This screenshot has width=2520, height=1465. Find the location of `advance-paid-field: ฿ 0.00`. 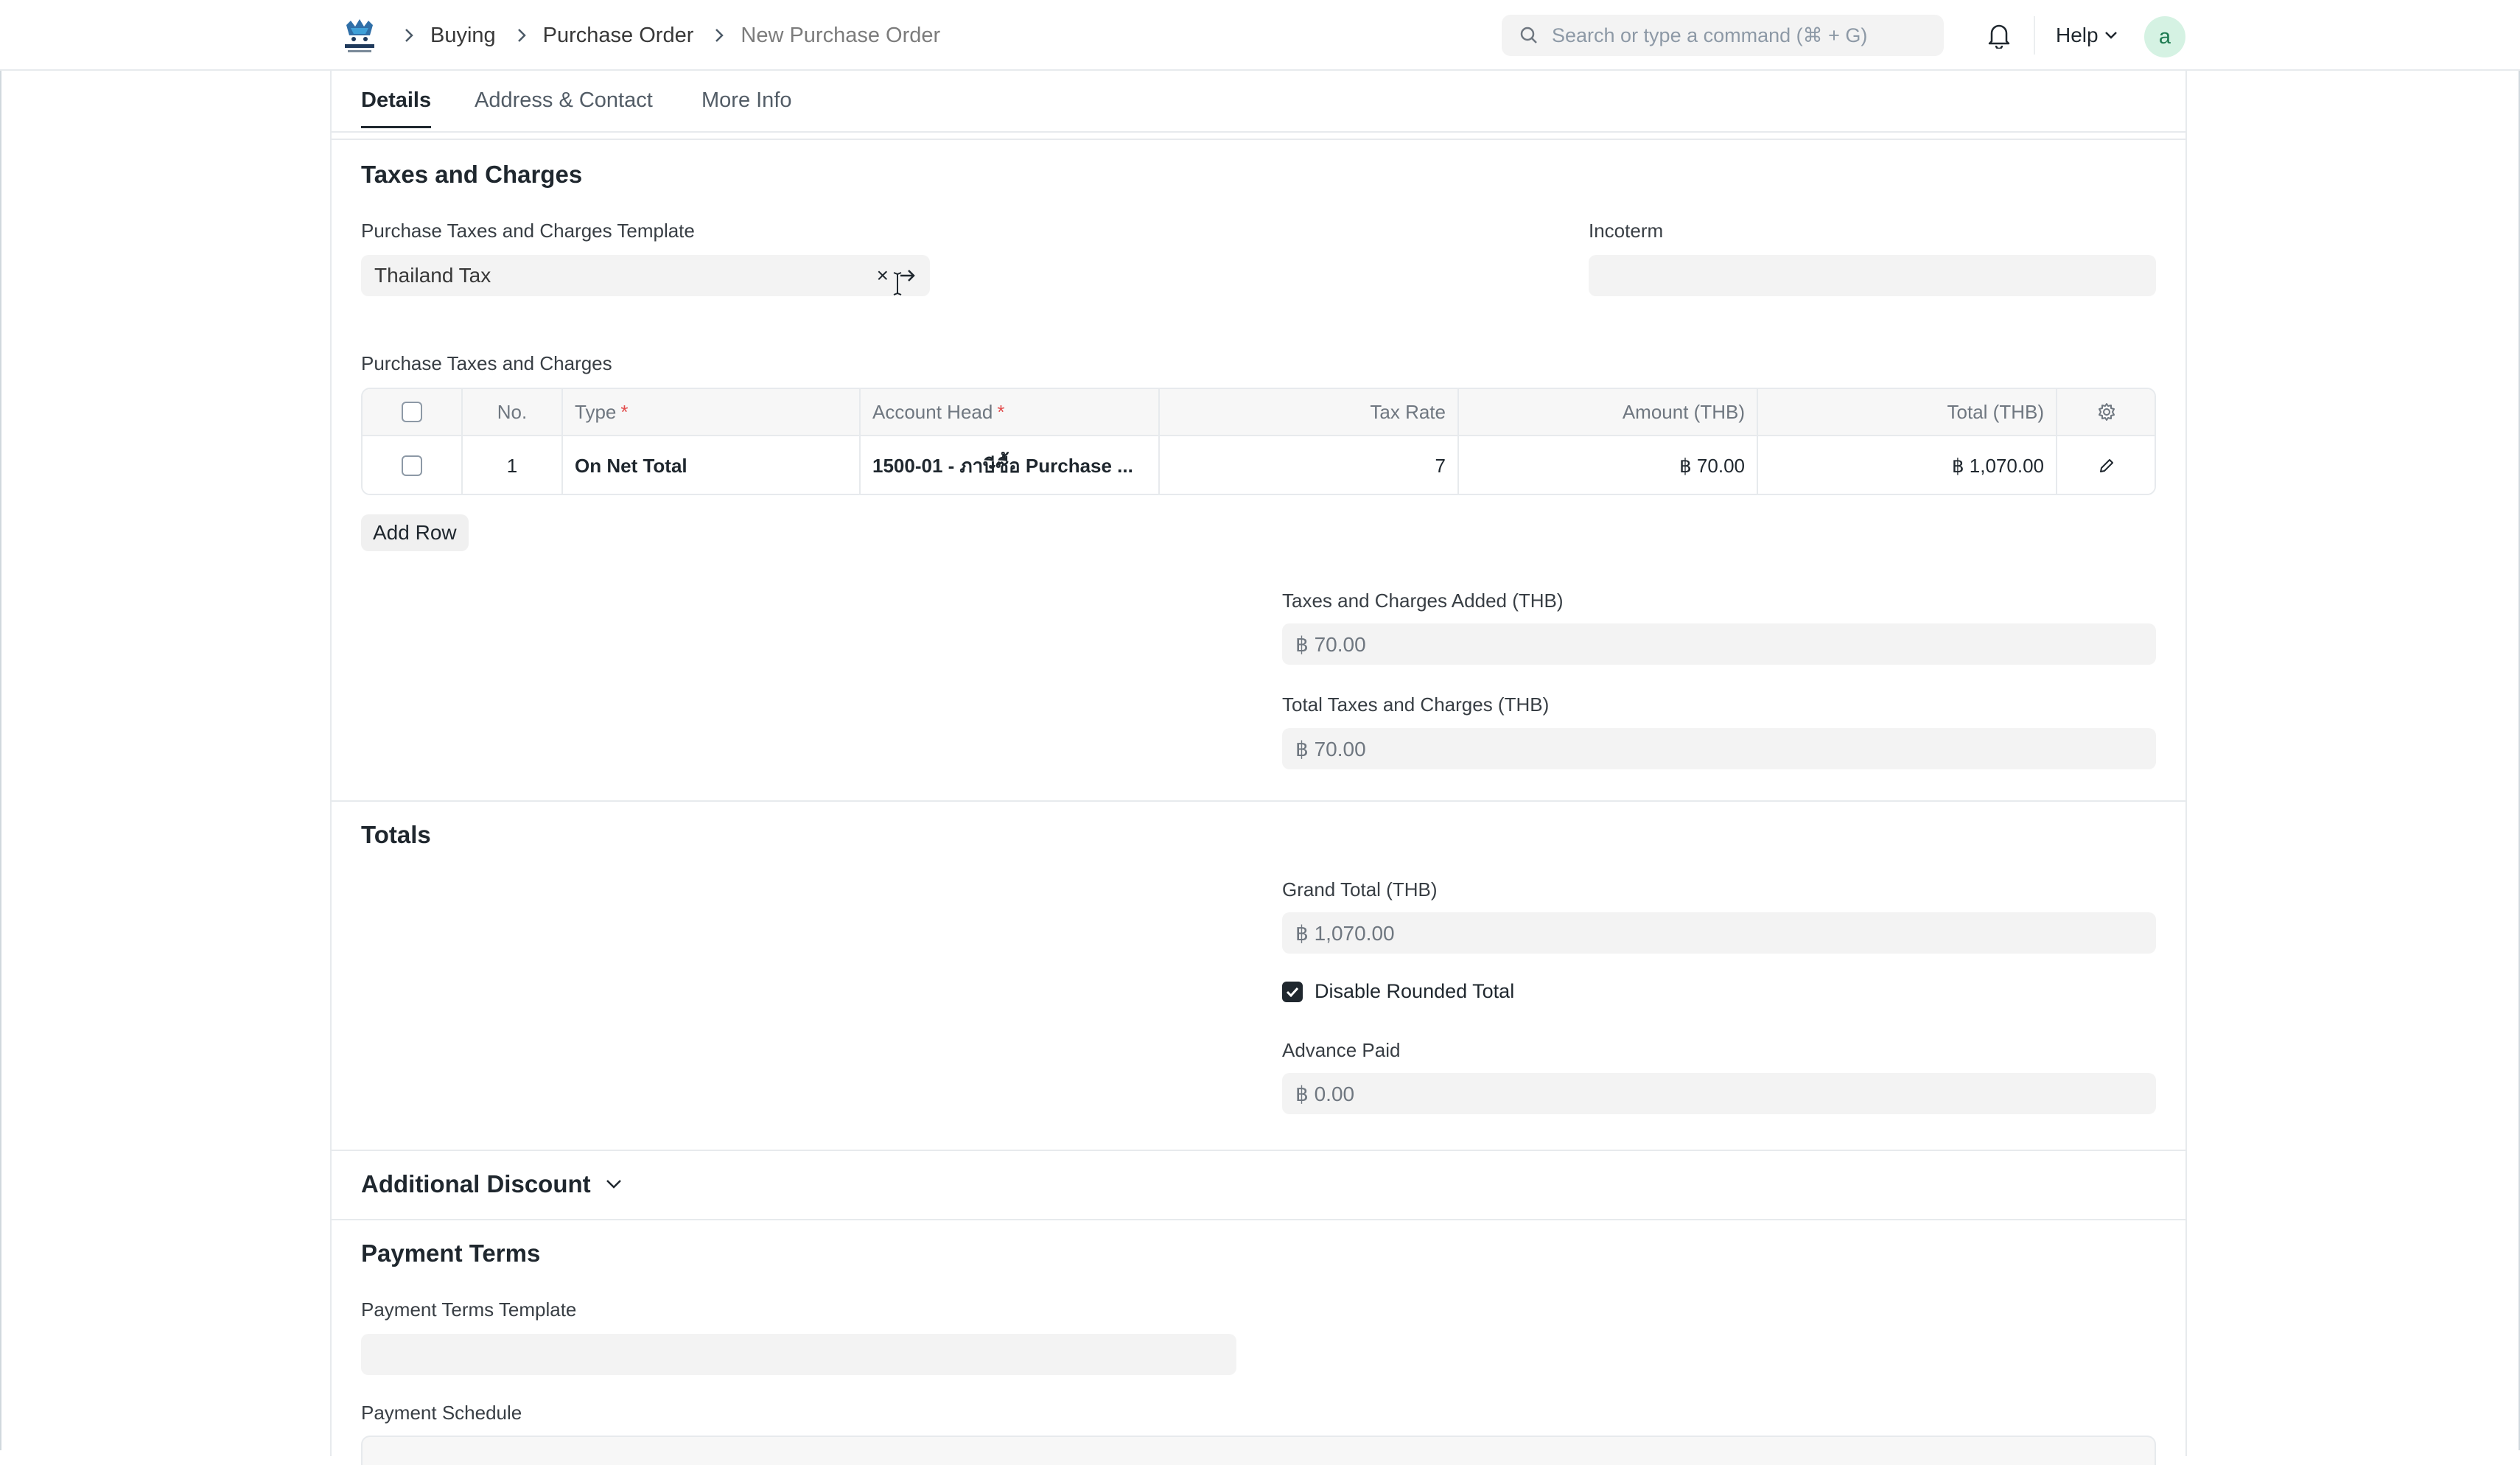

advance-paid-field: ฿ 0.00 is located at coordinates (1719, 1093).